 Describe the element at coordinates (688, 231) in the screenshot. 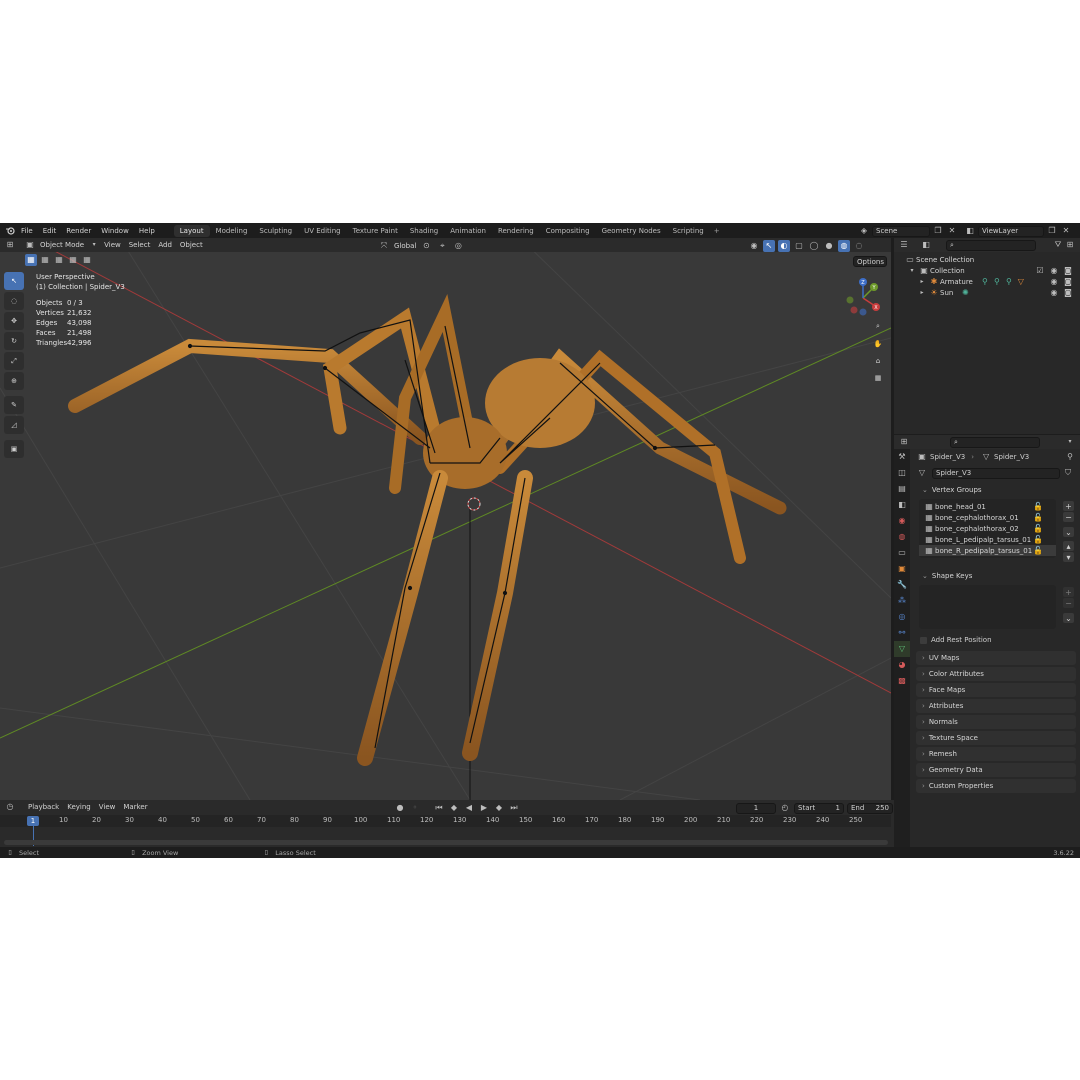

I see `tab-scripting: Scripting` at that location.